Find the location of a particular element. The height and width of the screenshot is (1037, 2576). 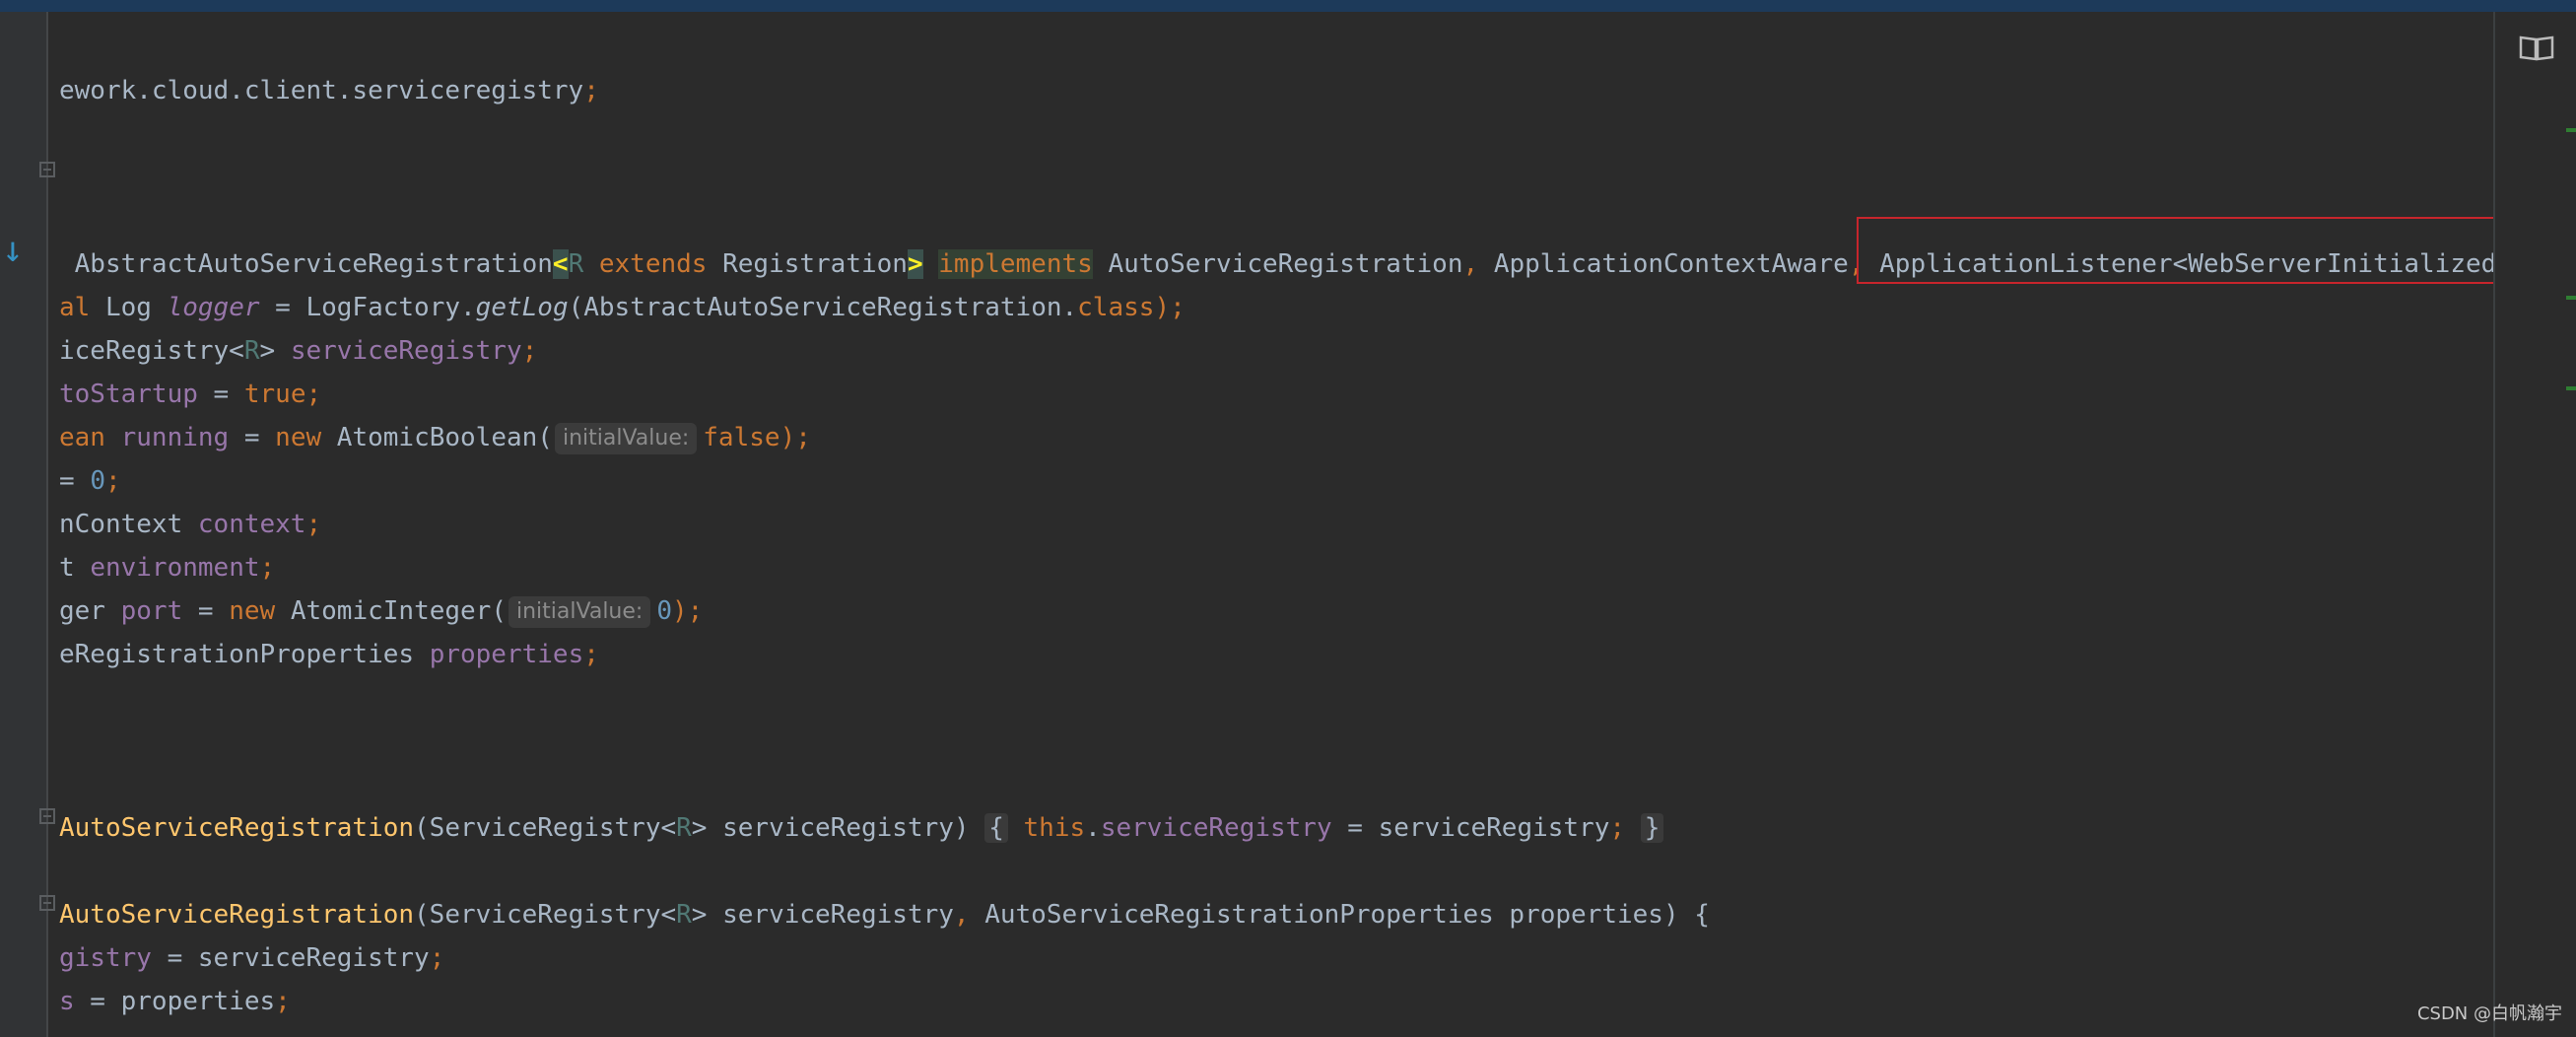

code-line: = 0; is located at coordinates (90, 481).